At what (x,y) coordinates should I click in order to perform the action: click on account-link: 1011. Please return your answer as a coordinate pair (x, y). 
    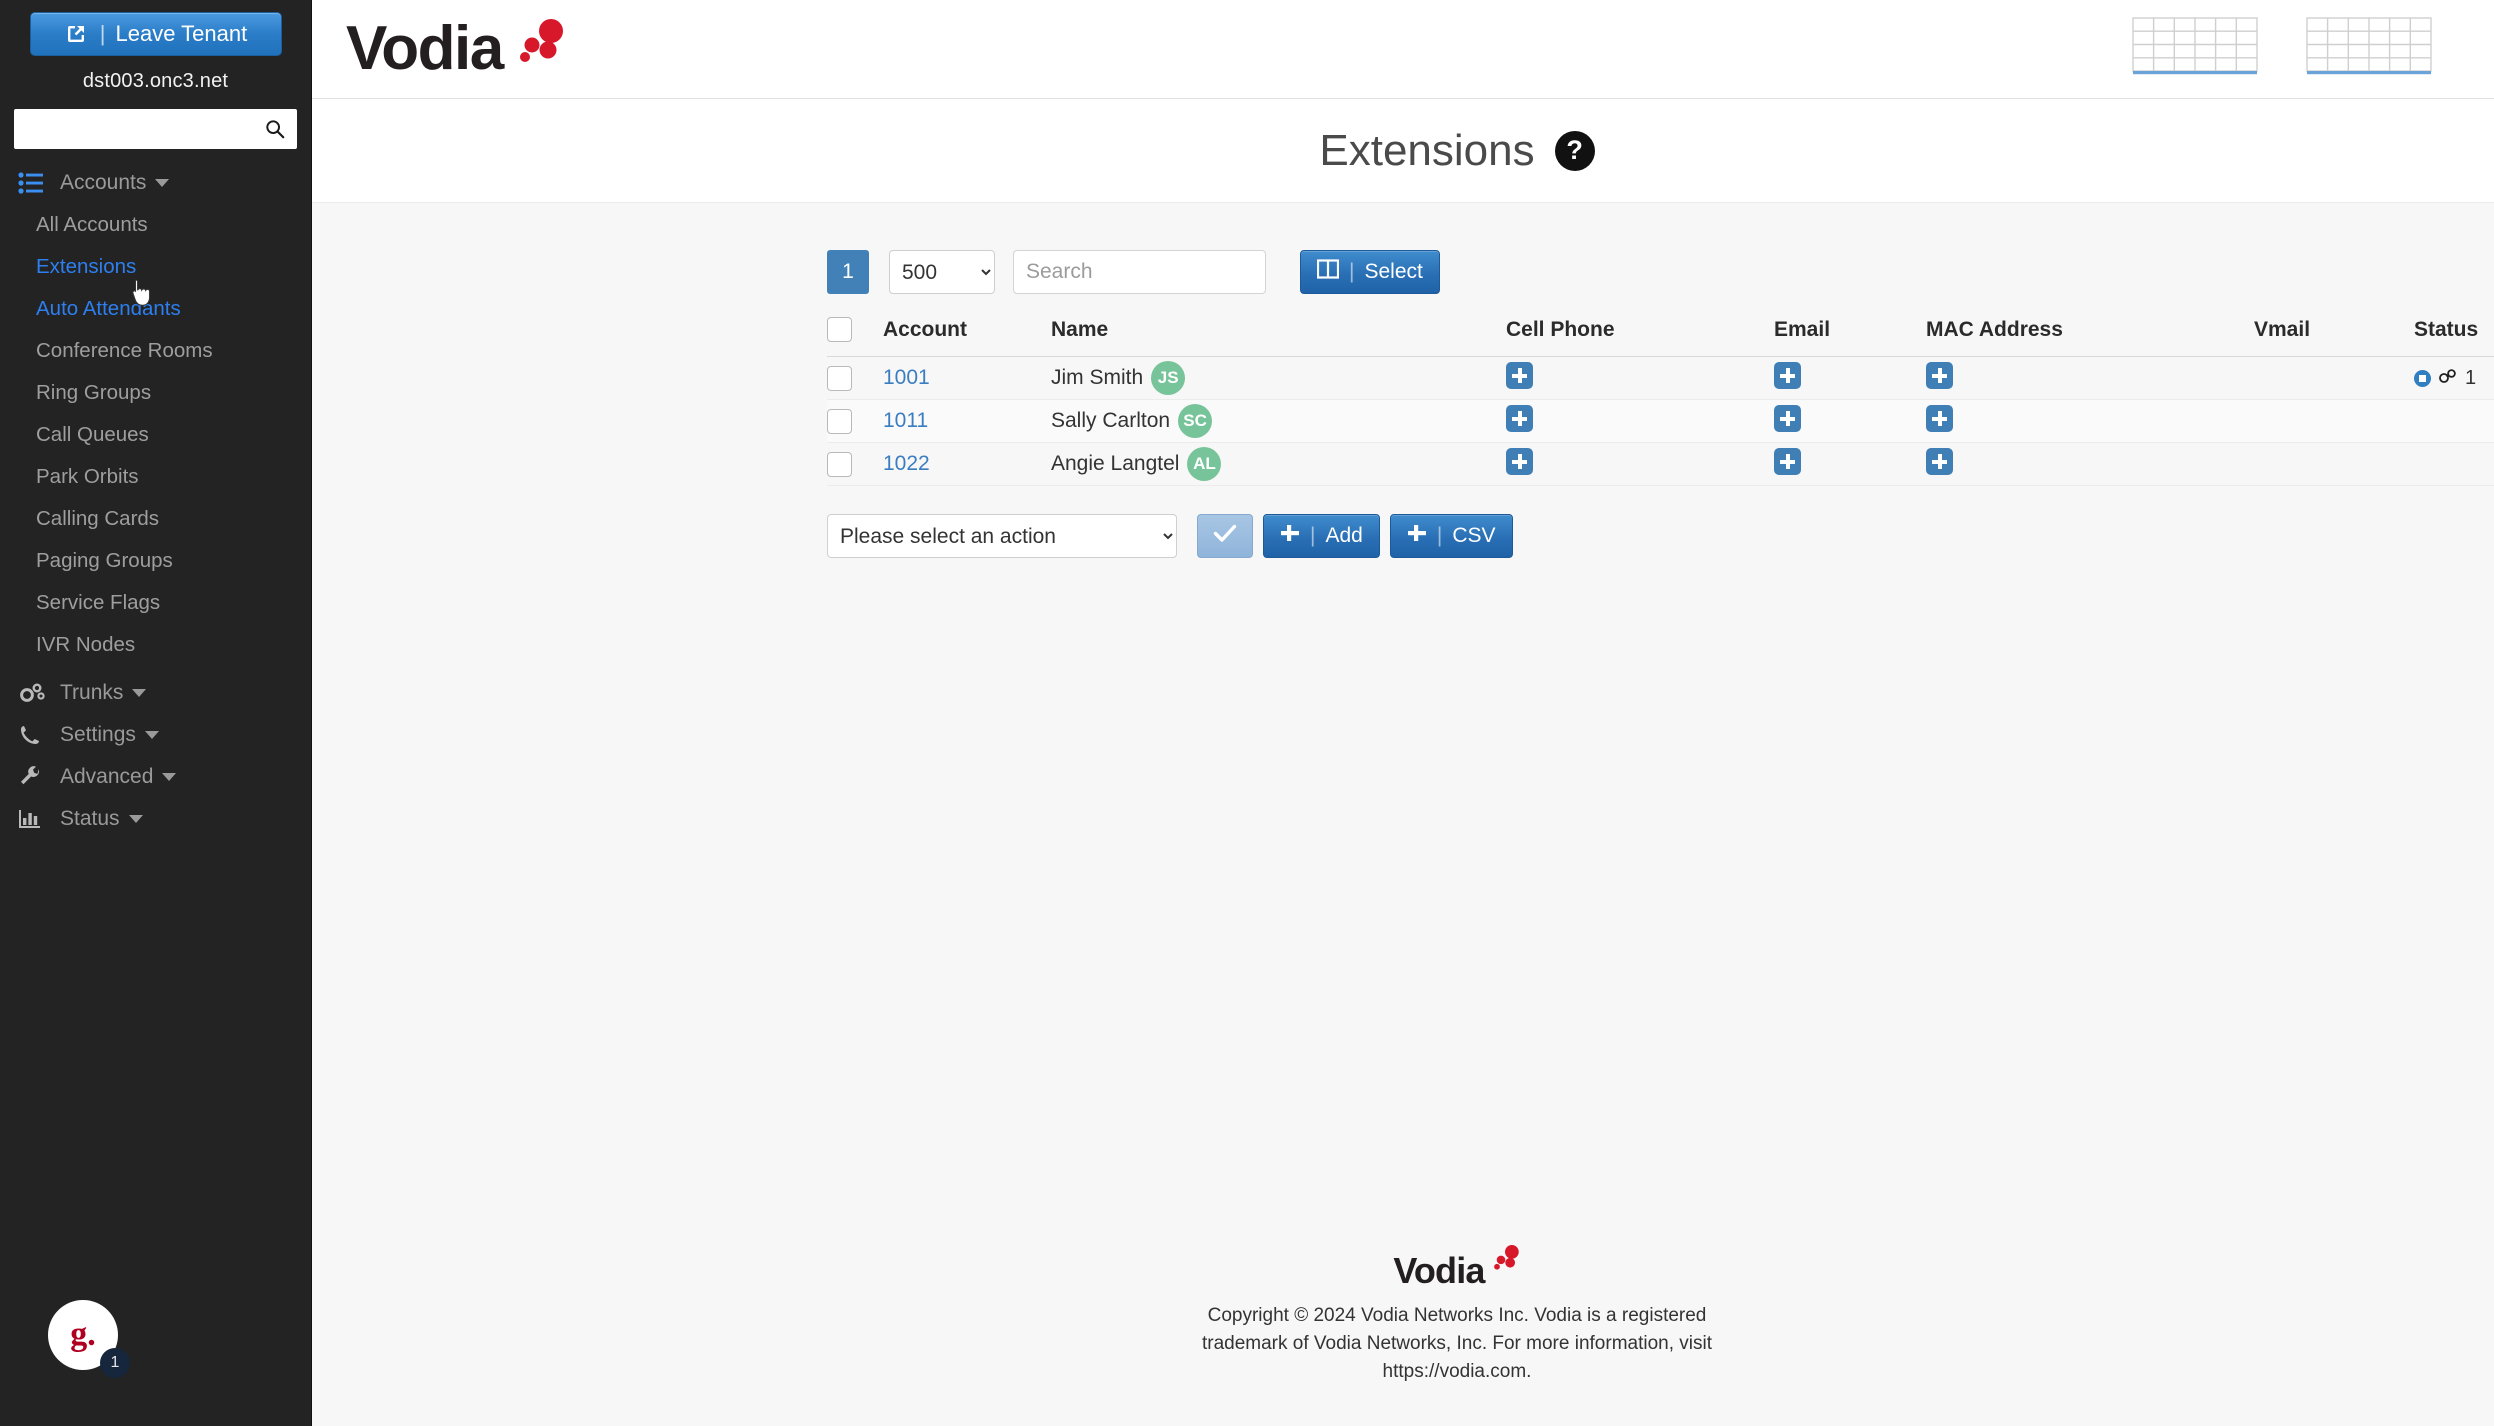
    Looking at the image, I should click on (905, 420).